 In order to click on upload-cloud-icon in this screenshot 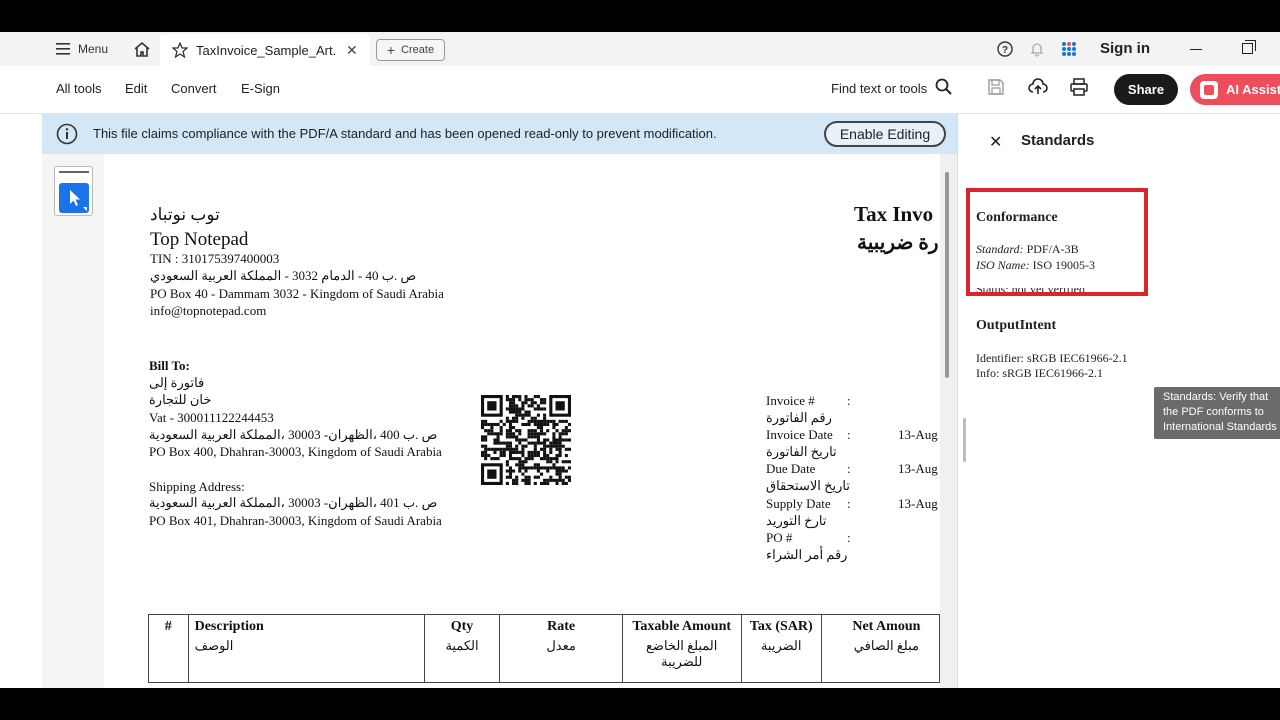, I will do `click(1038, 87)`.